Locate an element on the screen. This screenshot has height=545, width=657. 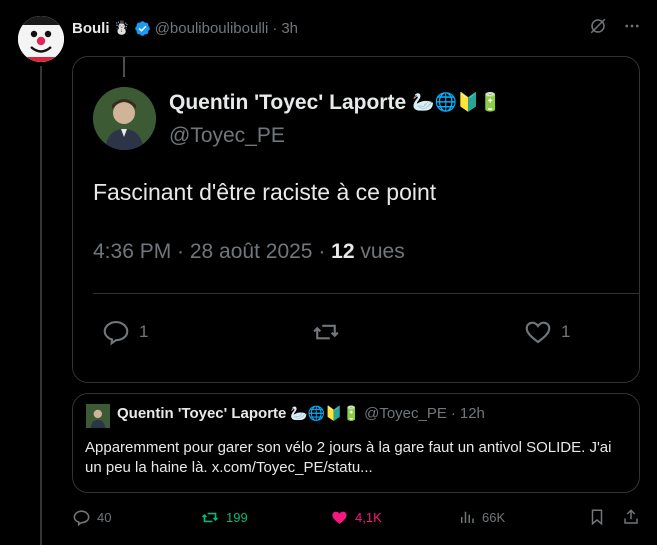
screenshot-view-count: 12 is located at coordinates (343, 251).